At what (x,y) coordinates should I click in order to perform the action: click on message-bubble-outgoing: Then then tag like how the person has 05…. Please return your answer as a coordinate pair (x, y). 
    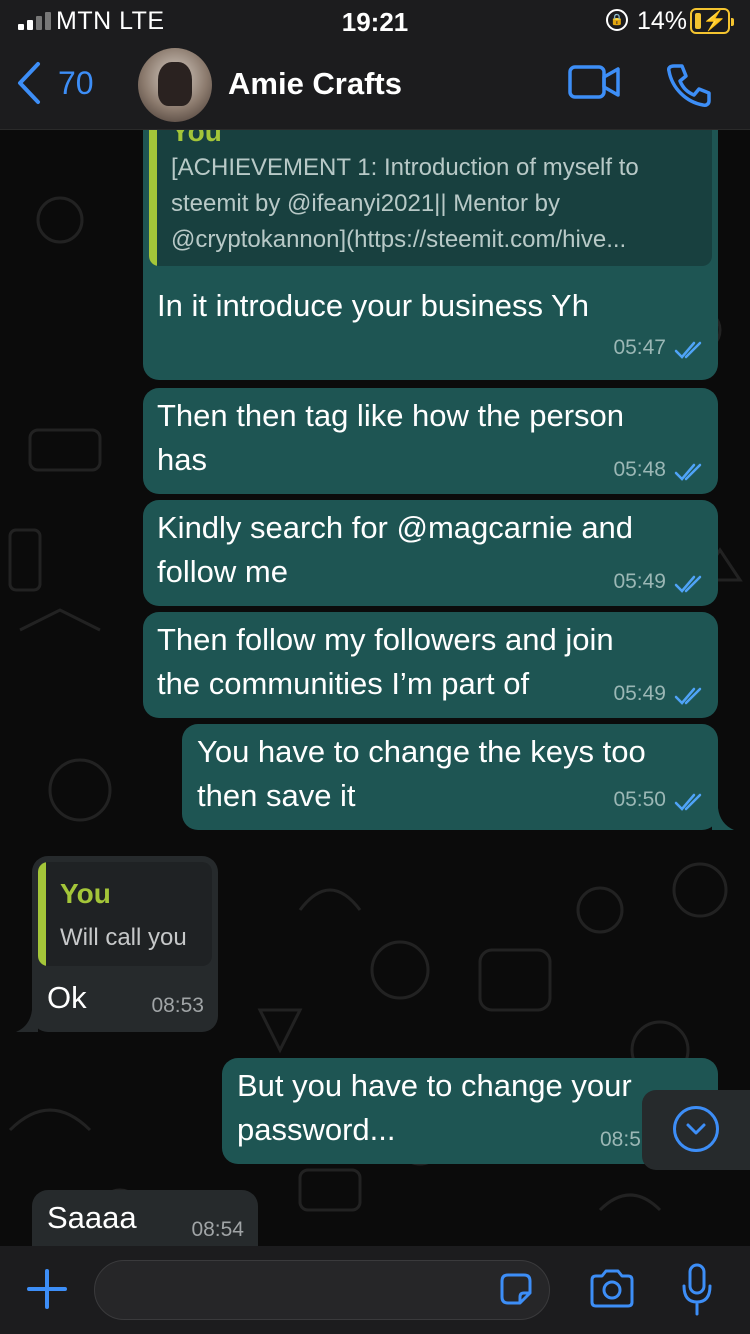
    Looking at the image, I should click on (430, 441).